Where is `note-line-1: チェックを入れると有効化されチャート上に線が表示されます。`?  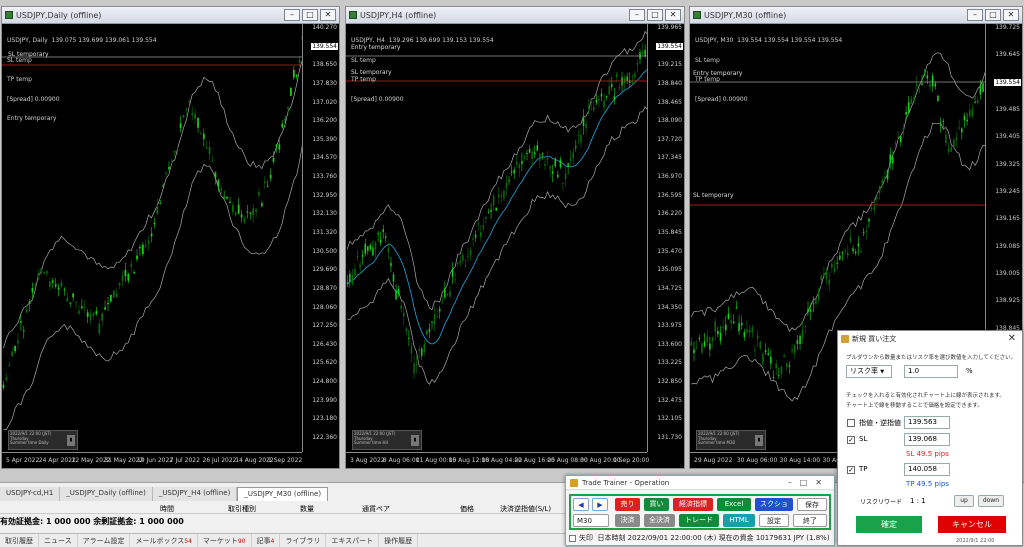 note-line-1: チェックを入れると有効化されチャート上に線が表示されます。 is located at coordinates (925, 396).